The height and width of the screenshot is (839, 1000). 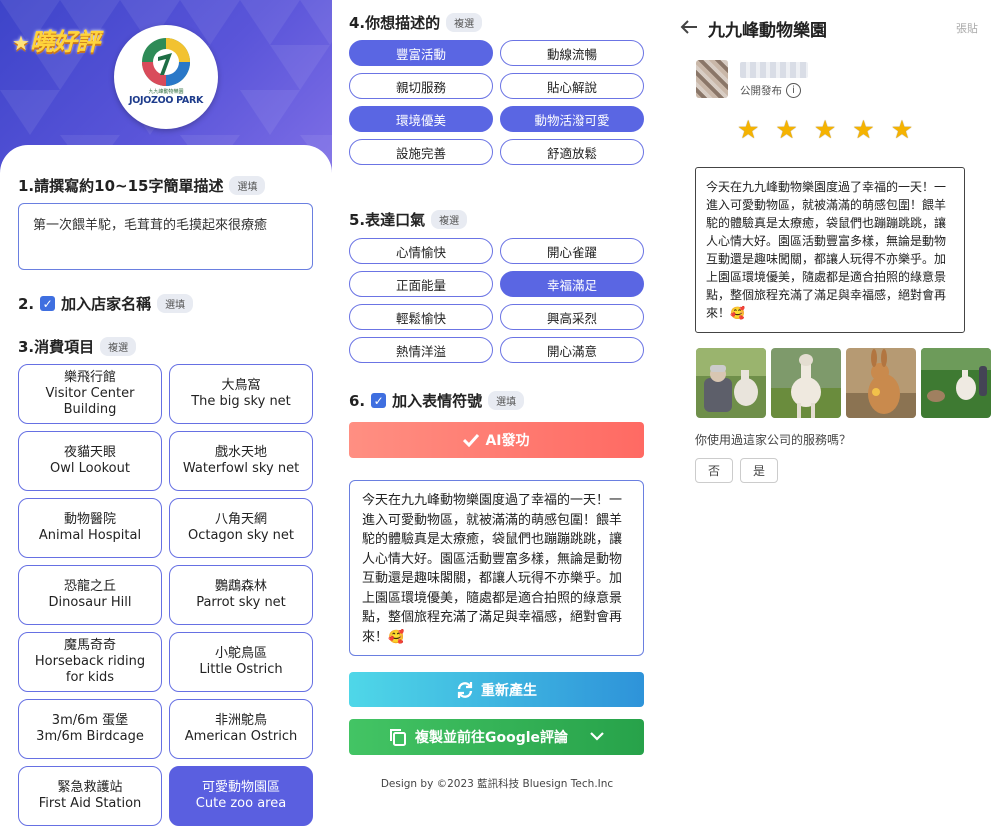 I want to click on section4-option-pill: 親切服務, so click(x=421, y=86).